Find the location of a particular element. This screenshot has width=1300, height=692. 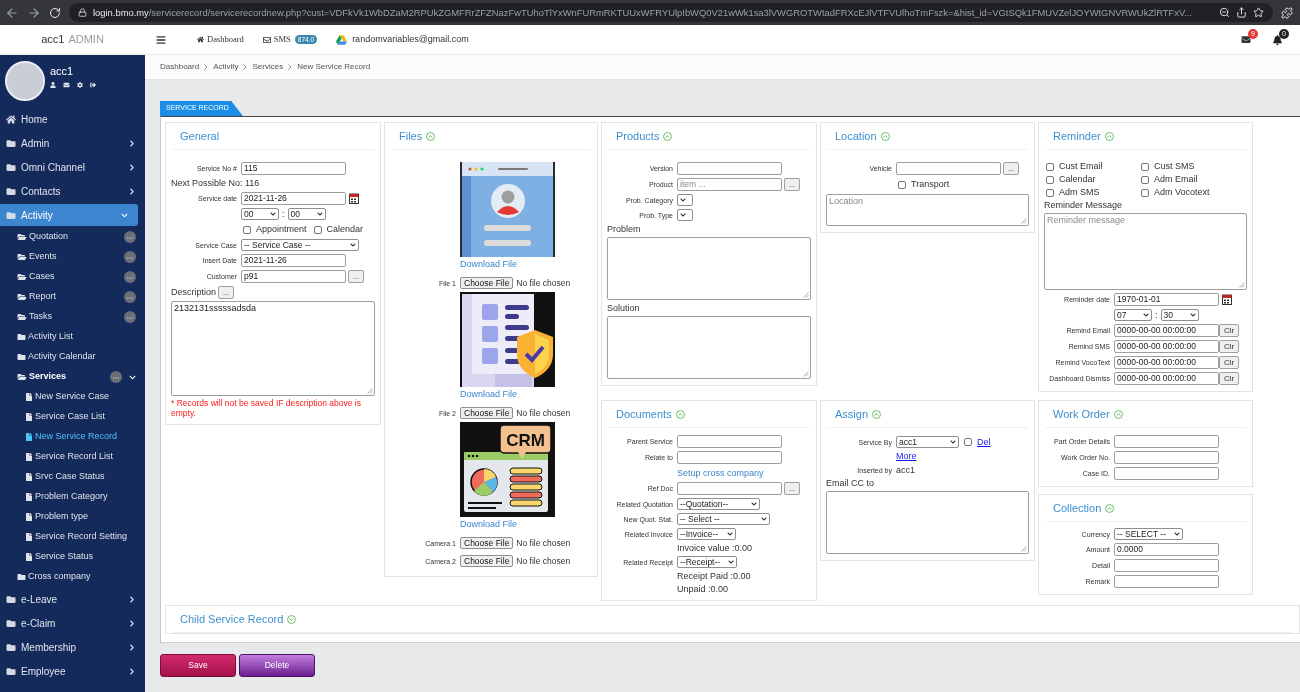

sign-out-icon is located at coordinates (93, 85).